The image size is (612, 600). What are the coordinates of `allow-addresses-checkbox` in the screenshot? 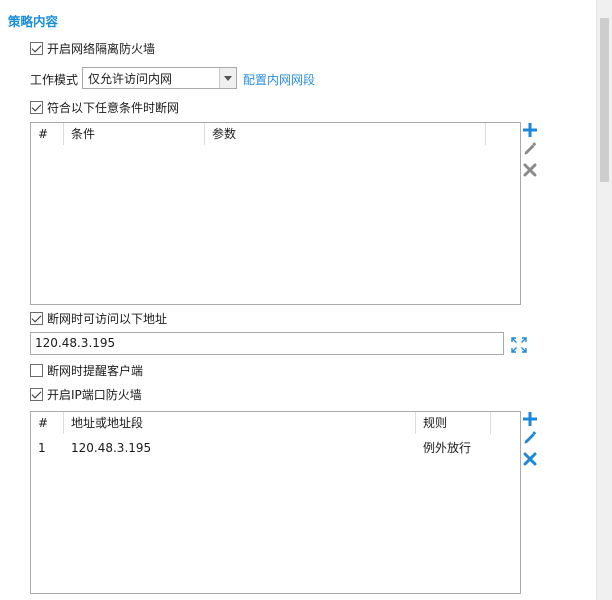 It's located at (36, 318).